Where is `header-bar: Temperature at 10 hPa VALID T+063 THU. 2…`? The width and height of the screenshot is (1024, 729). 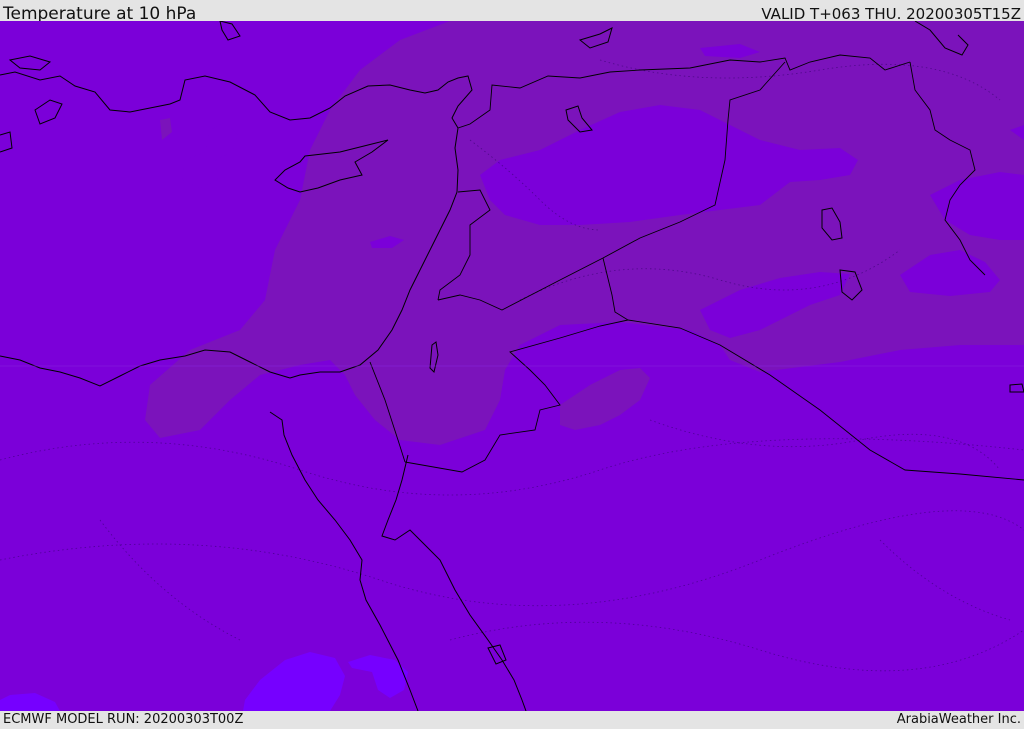 header-bar: Temperature at 10 hPa VALID T+063 THU. 2… is located at coordinates (512, 12).